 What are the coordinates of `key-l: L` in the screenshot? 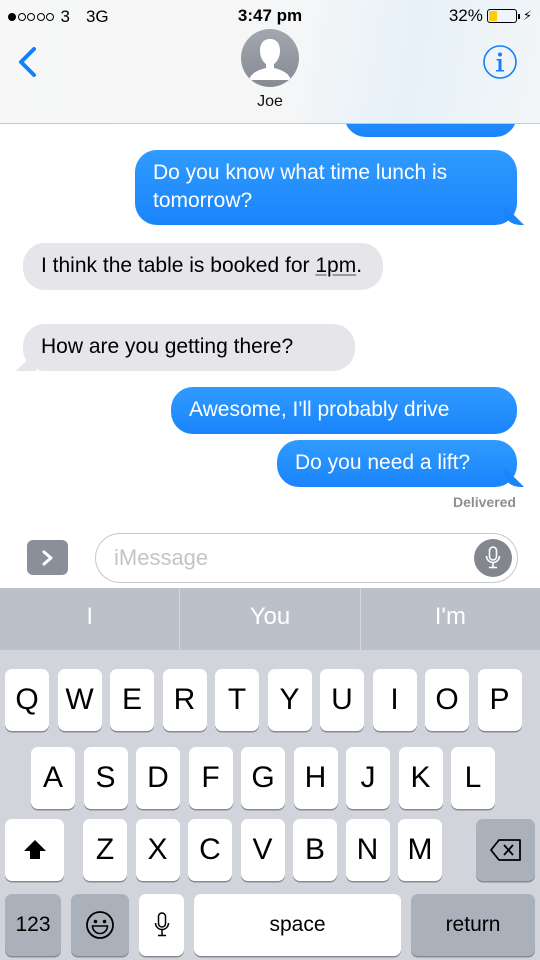 It's located at (473, 778).